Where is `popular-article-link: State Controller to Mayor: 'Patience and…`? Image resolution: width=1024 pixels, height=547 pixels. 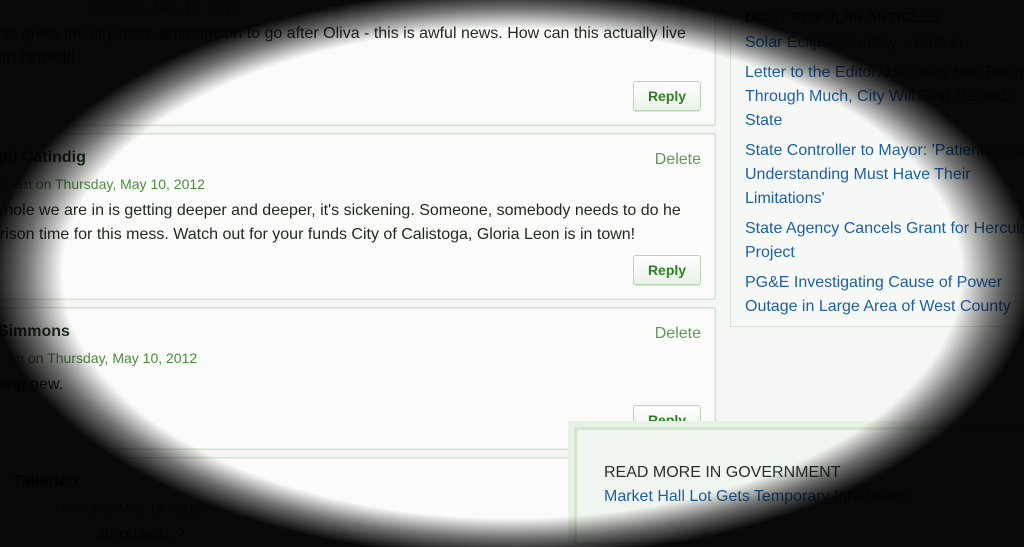
popular-article-link: State Controller to Mayor: 'Patience and… is located at coordinates (884, 175).